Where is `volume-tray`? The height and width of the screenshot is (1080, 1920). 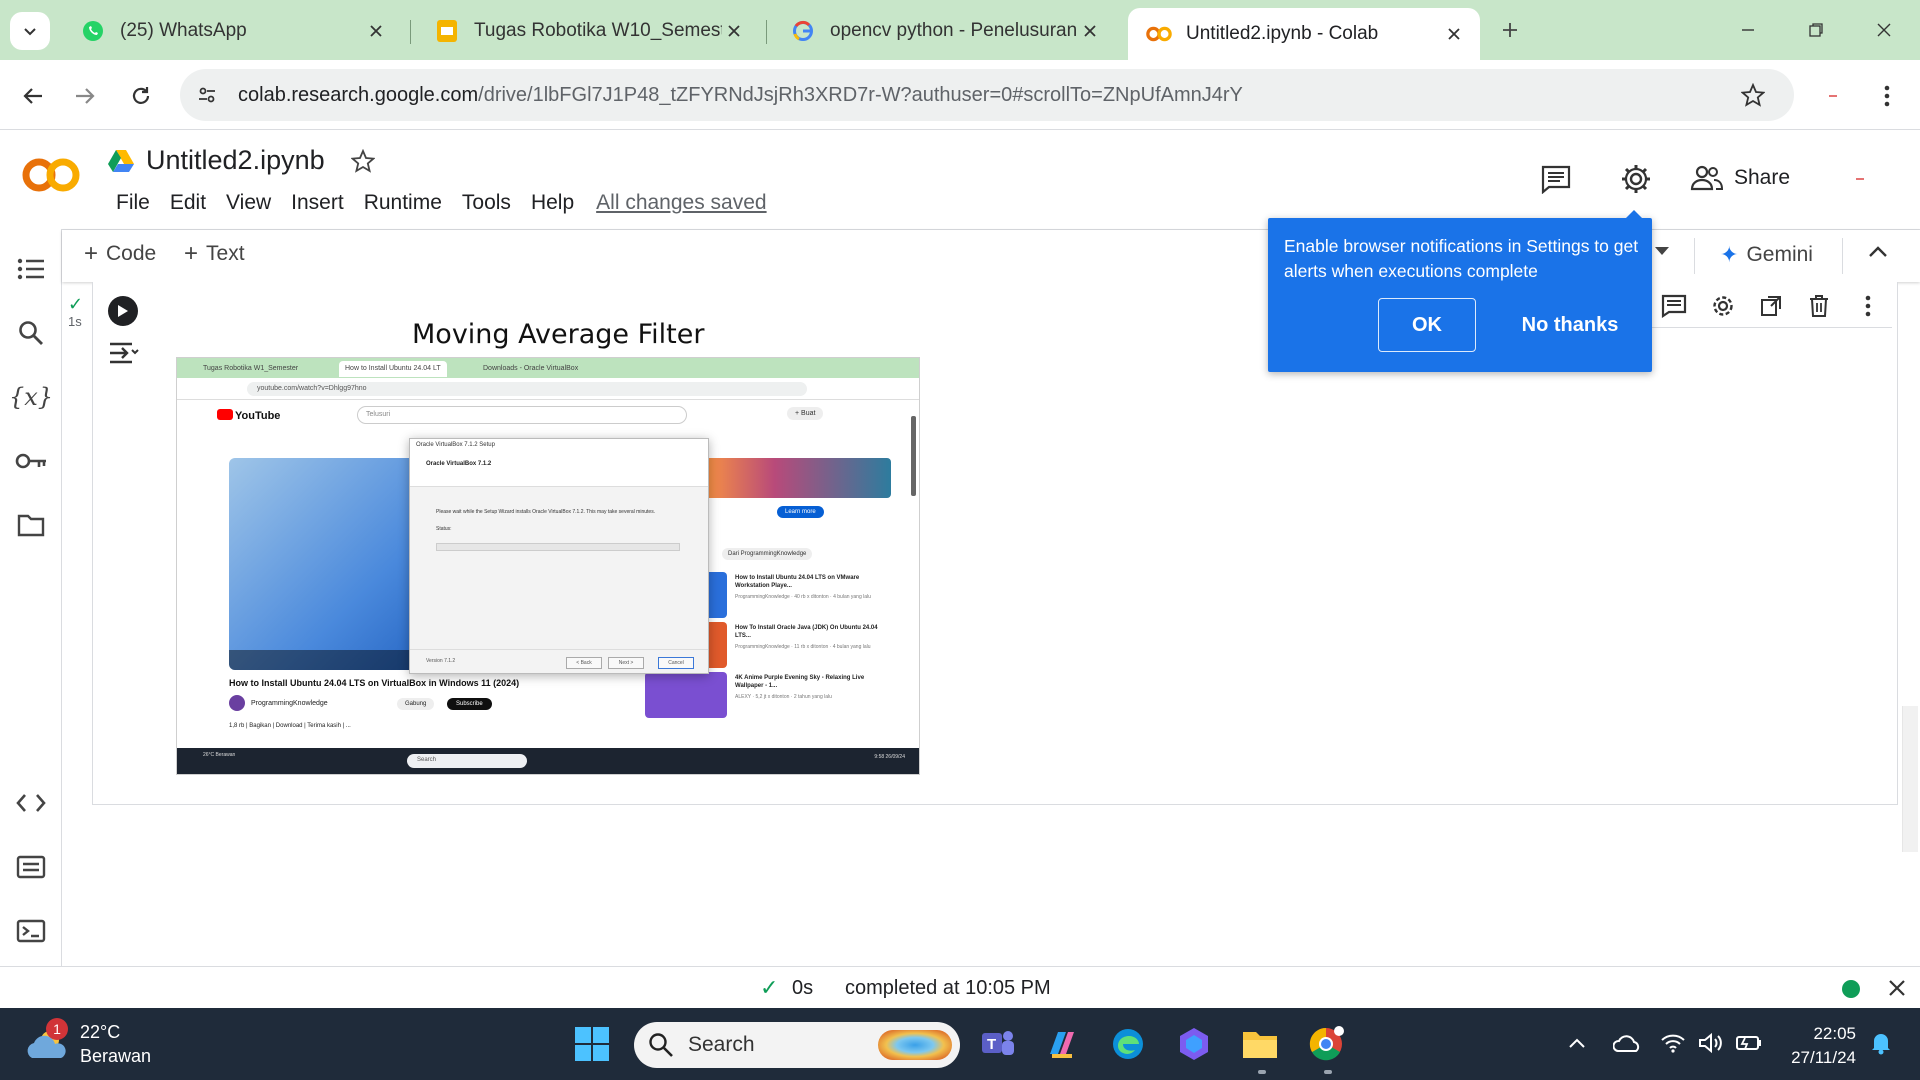 volume-tray is located at coordinates (1711, 1043).